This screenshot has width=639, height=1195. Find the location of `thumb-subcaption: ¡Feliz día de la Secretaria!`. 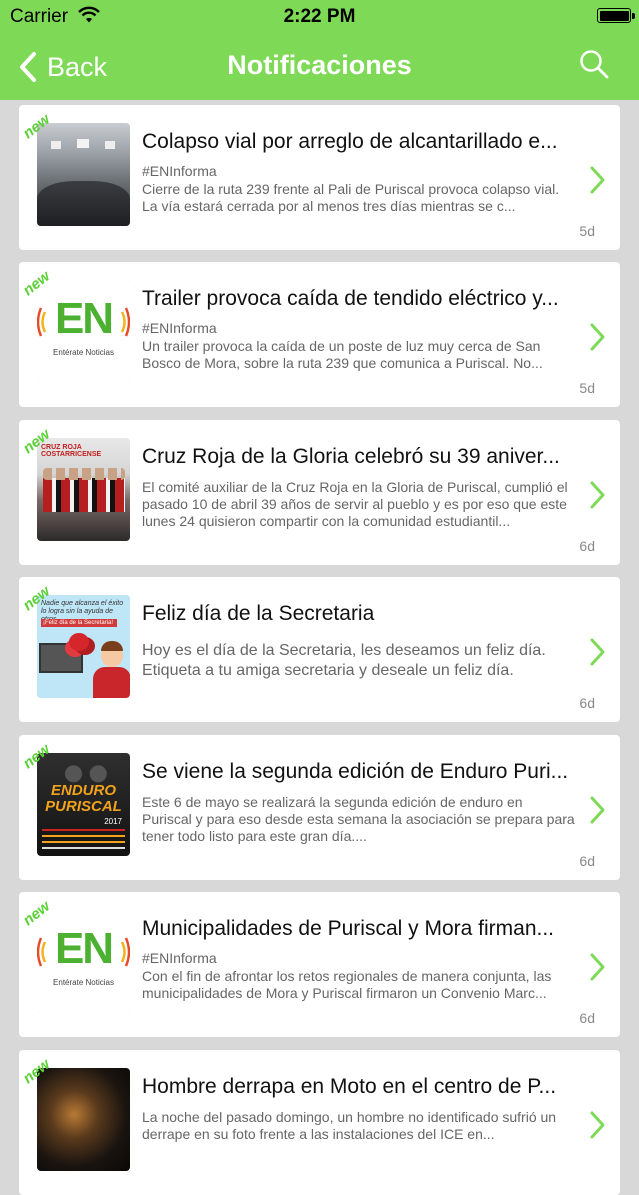

thumb-subcaption: ¡Feliz día de la Secretaria! is located at coordinates (79, 623).